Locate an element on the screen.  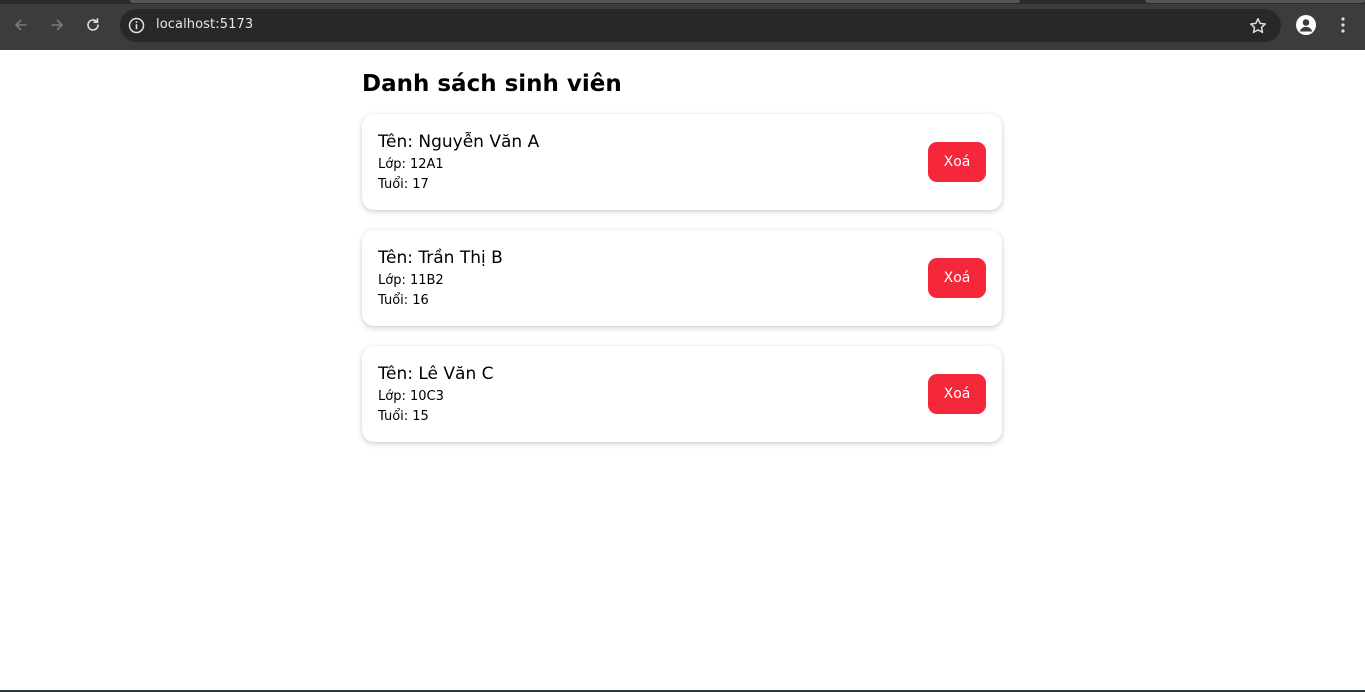
student-name: Tên: Lê Văn C is located at coordinates (436, 374).